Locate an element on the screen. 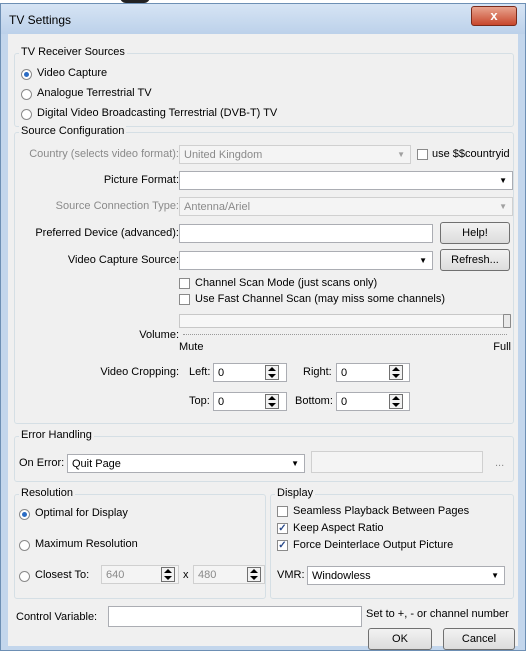 Image resolution: width=526 pixels, height=651 pixels. radio-closest-to is located at coordinates (24, 576).